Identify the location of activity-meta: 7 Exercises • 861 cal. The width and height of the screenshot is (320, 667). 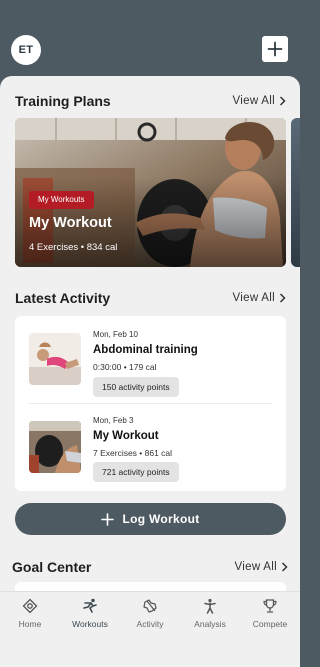
(133, 453).